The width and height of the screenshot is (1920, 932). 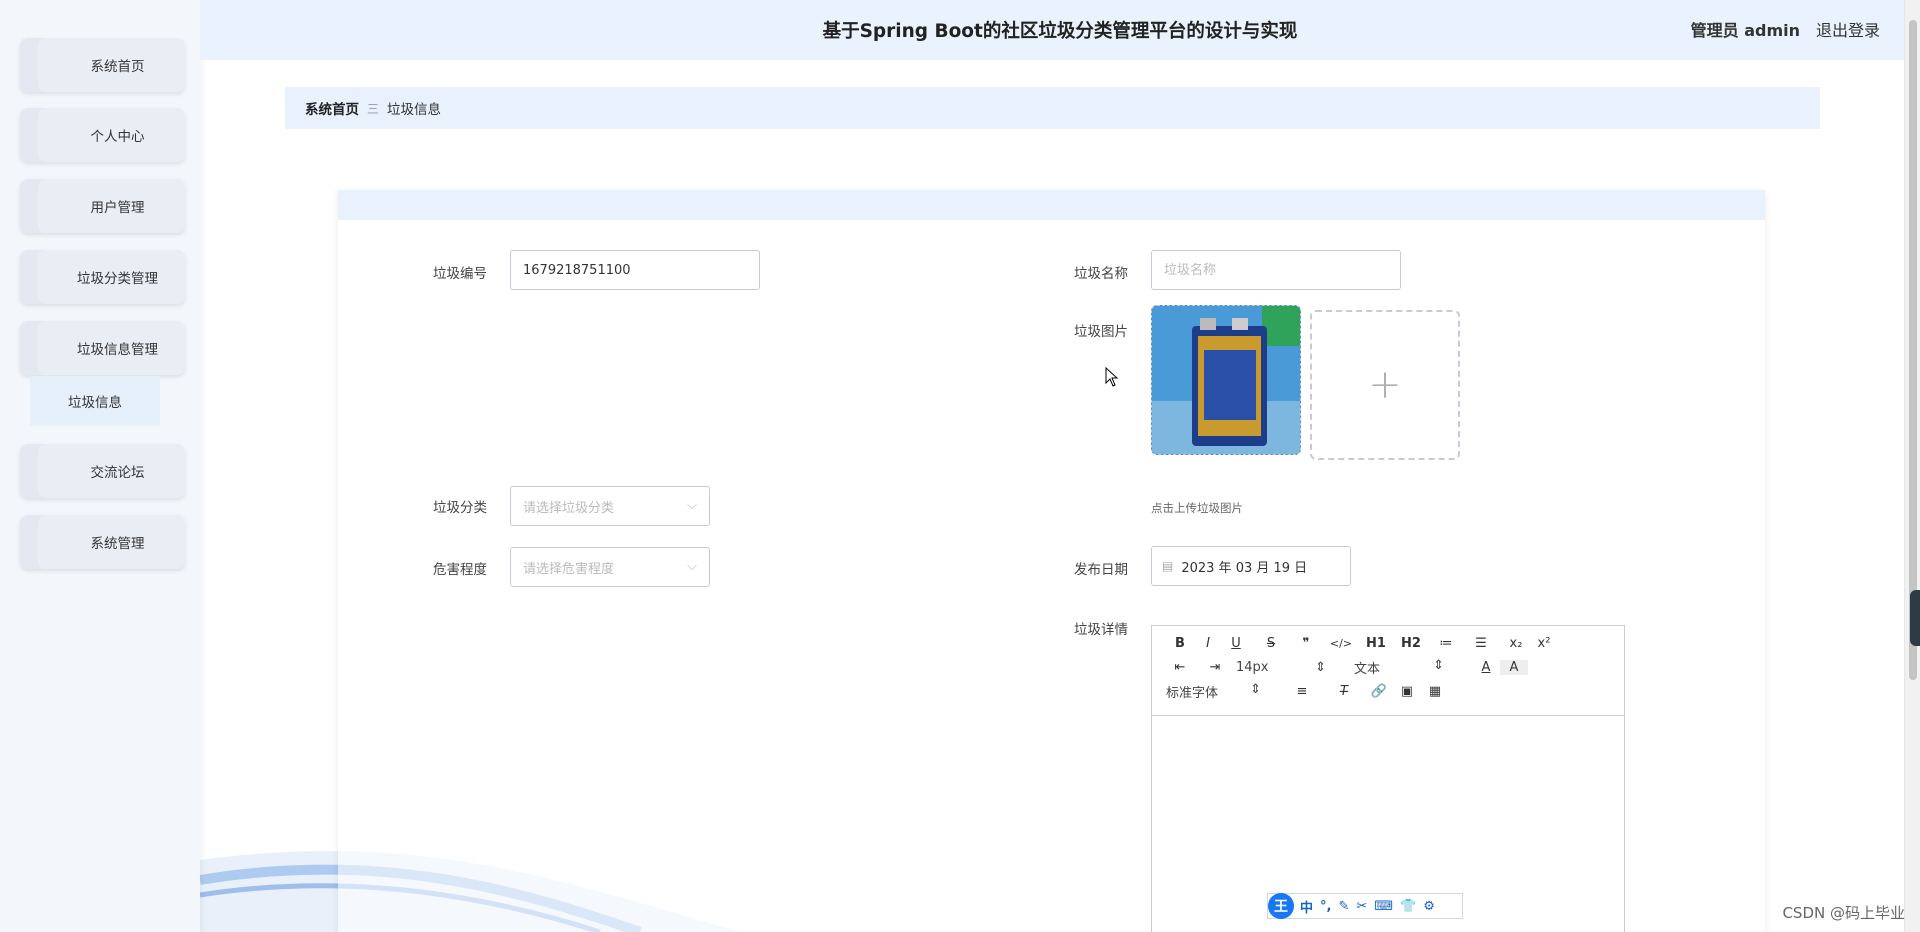 I want to click on hazard-label: 危害程度, so click(x=460, y=570).